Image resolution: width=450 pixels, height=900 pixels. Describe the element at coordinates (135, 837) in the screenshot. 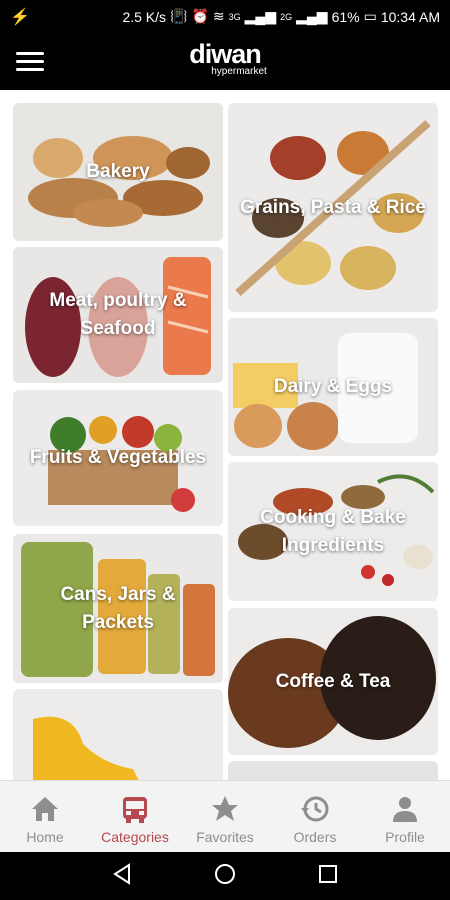

I see `nav-categories-label: Categories` at that location.